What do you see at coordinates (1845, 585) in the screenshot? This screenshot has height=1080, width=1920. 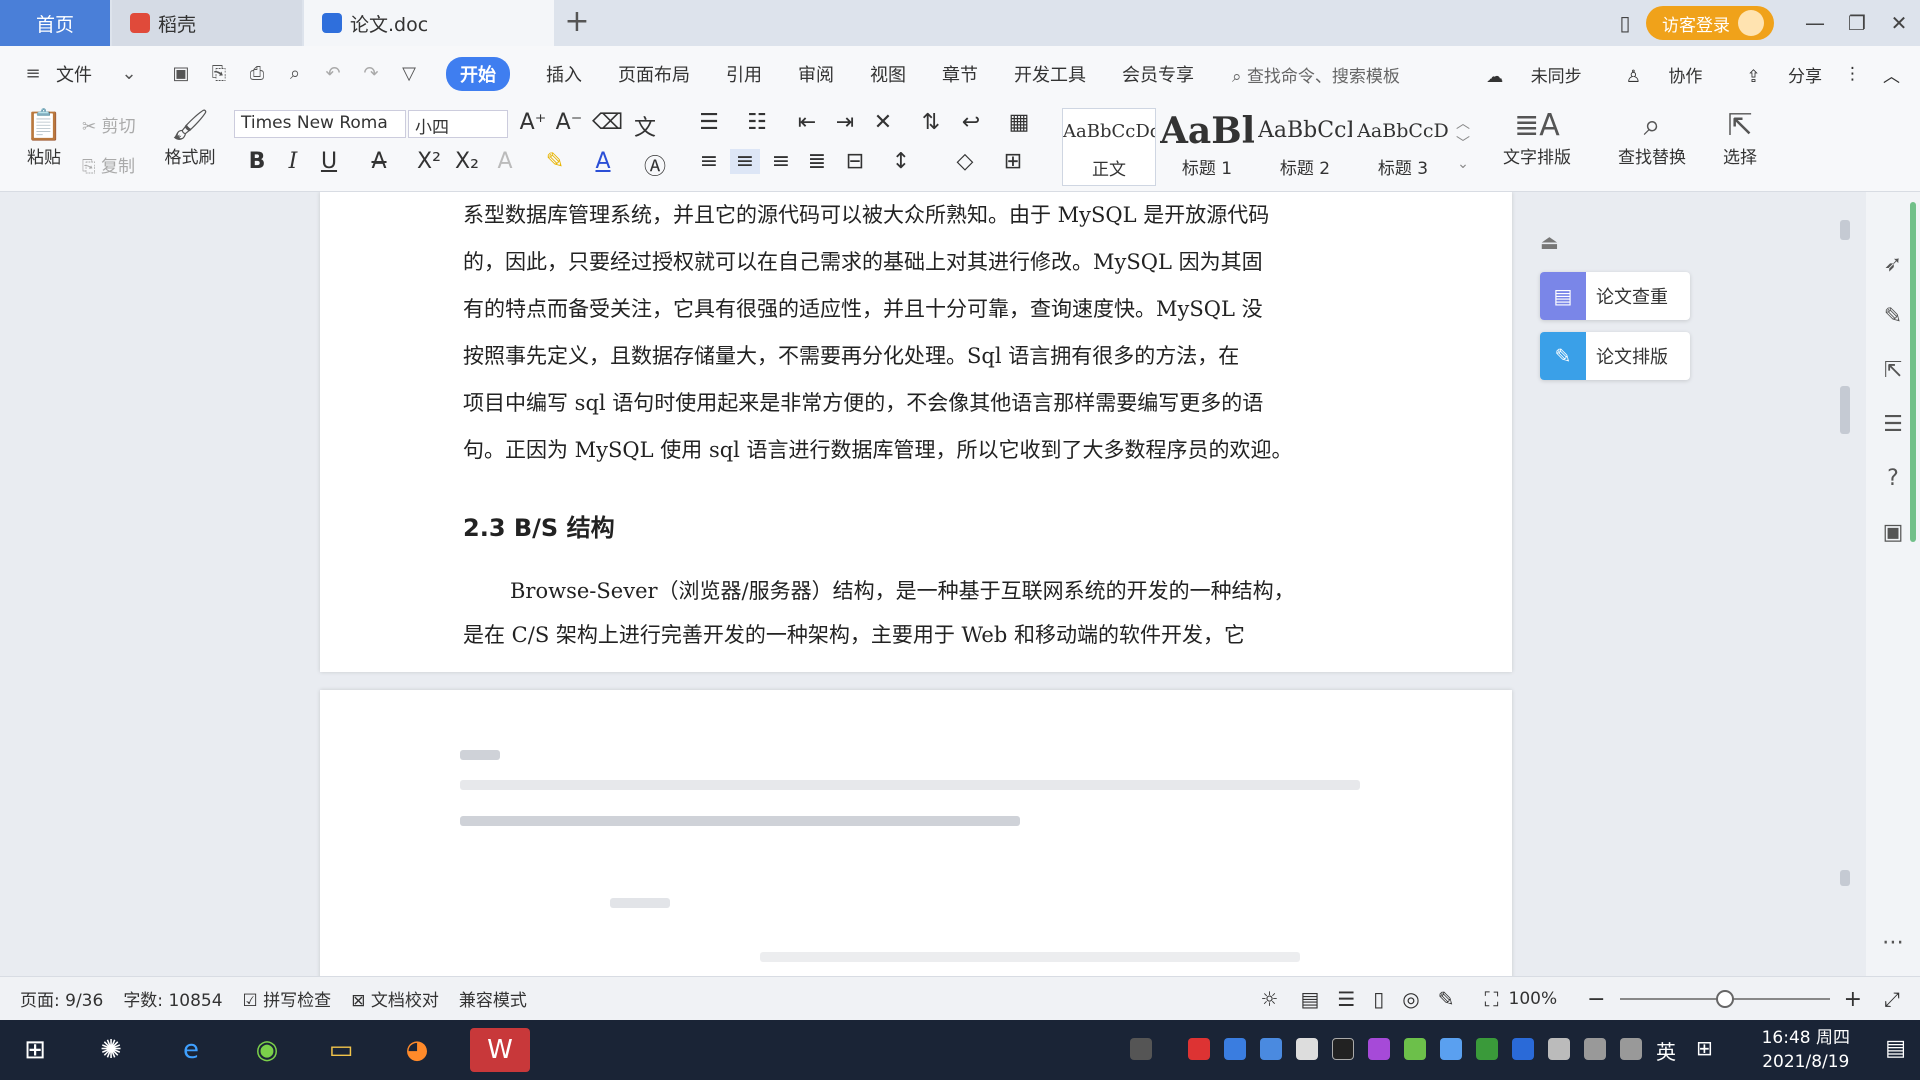 I see `vertical-scrollbar` at bounding box center [1845, 585].